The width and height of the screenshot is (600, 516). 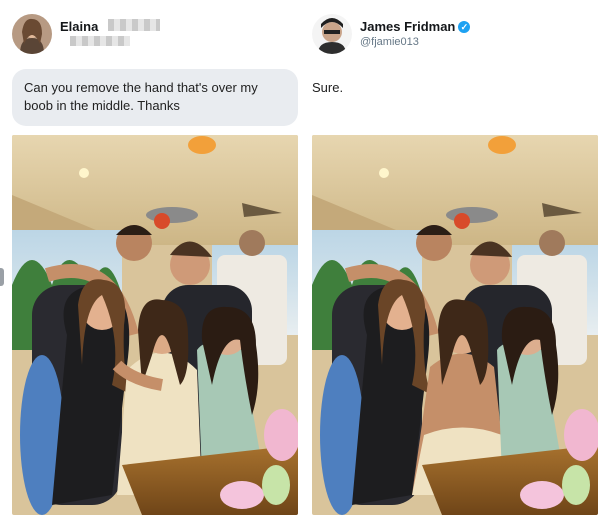 What do you see at coordinates (464, 27) in the screenshot?
I see `verified-check-icon: ✓` at bounding box center [464, 27].